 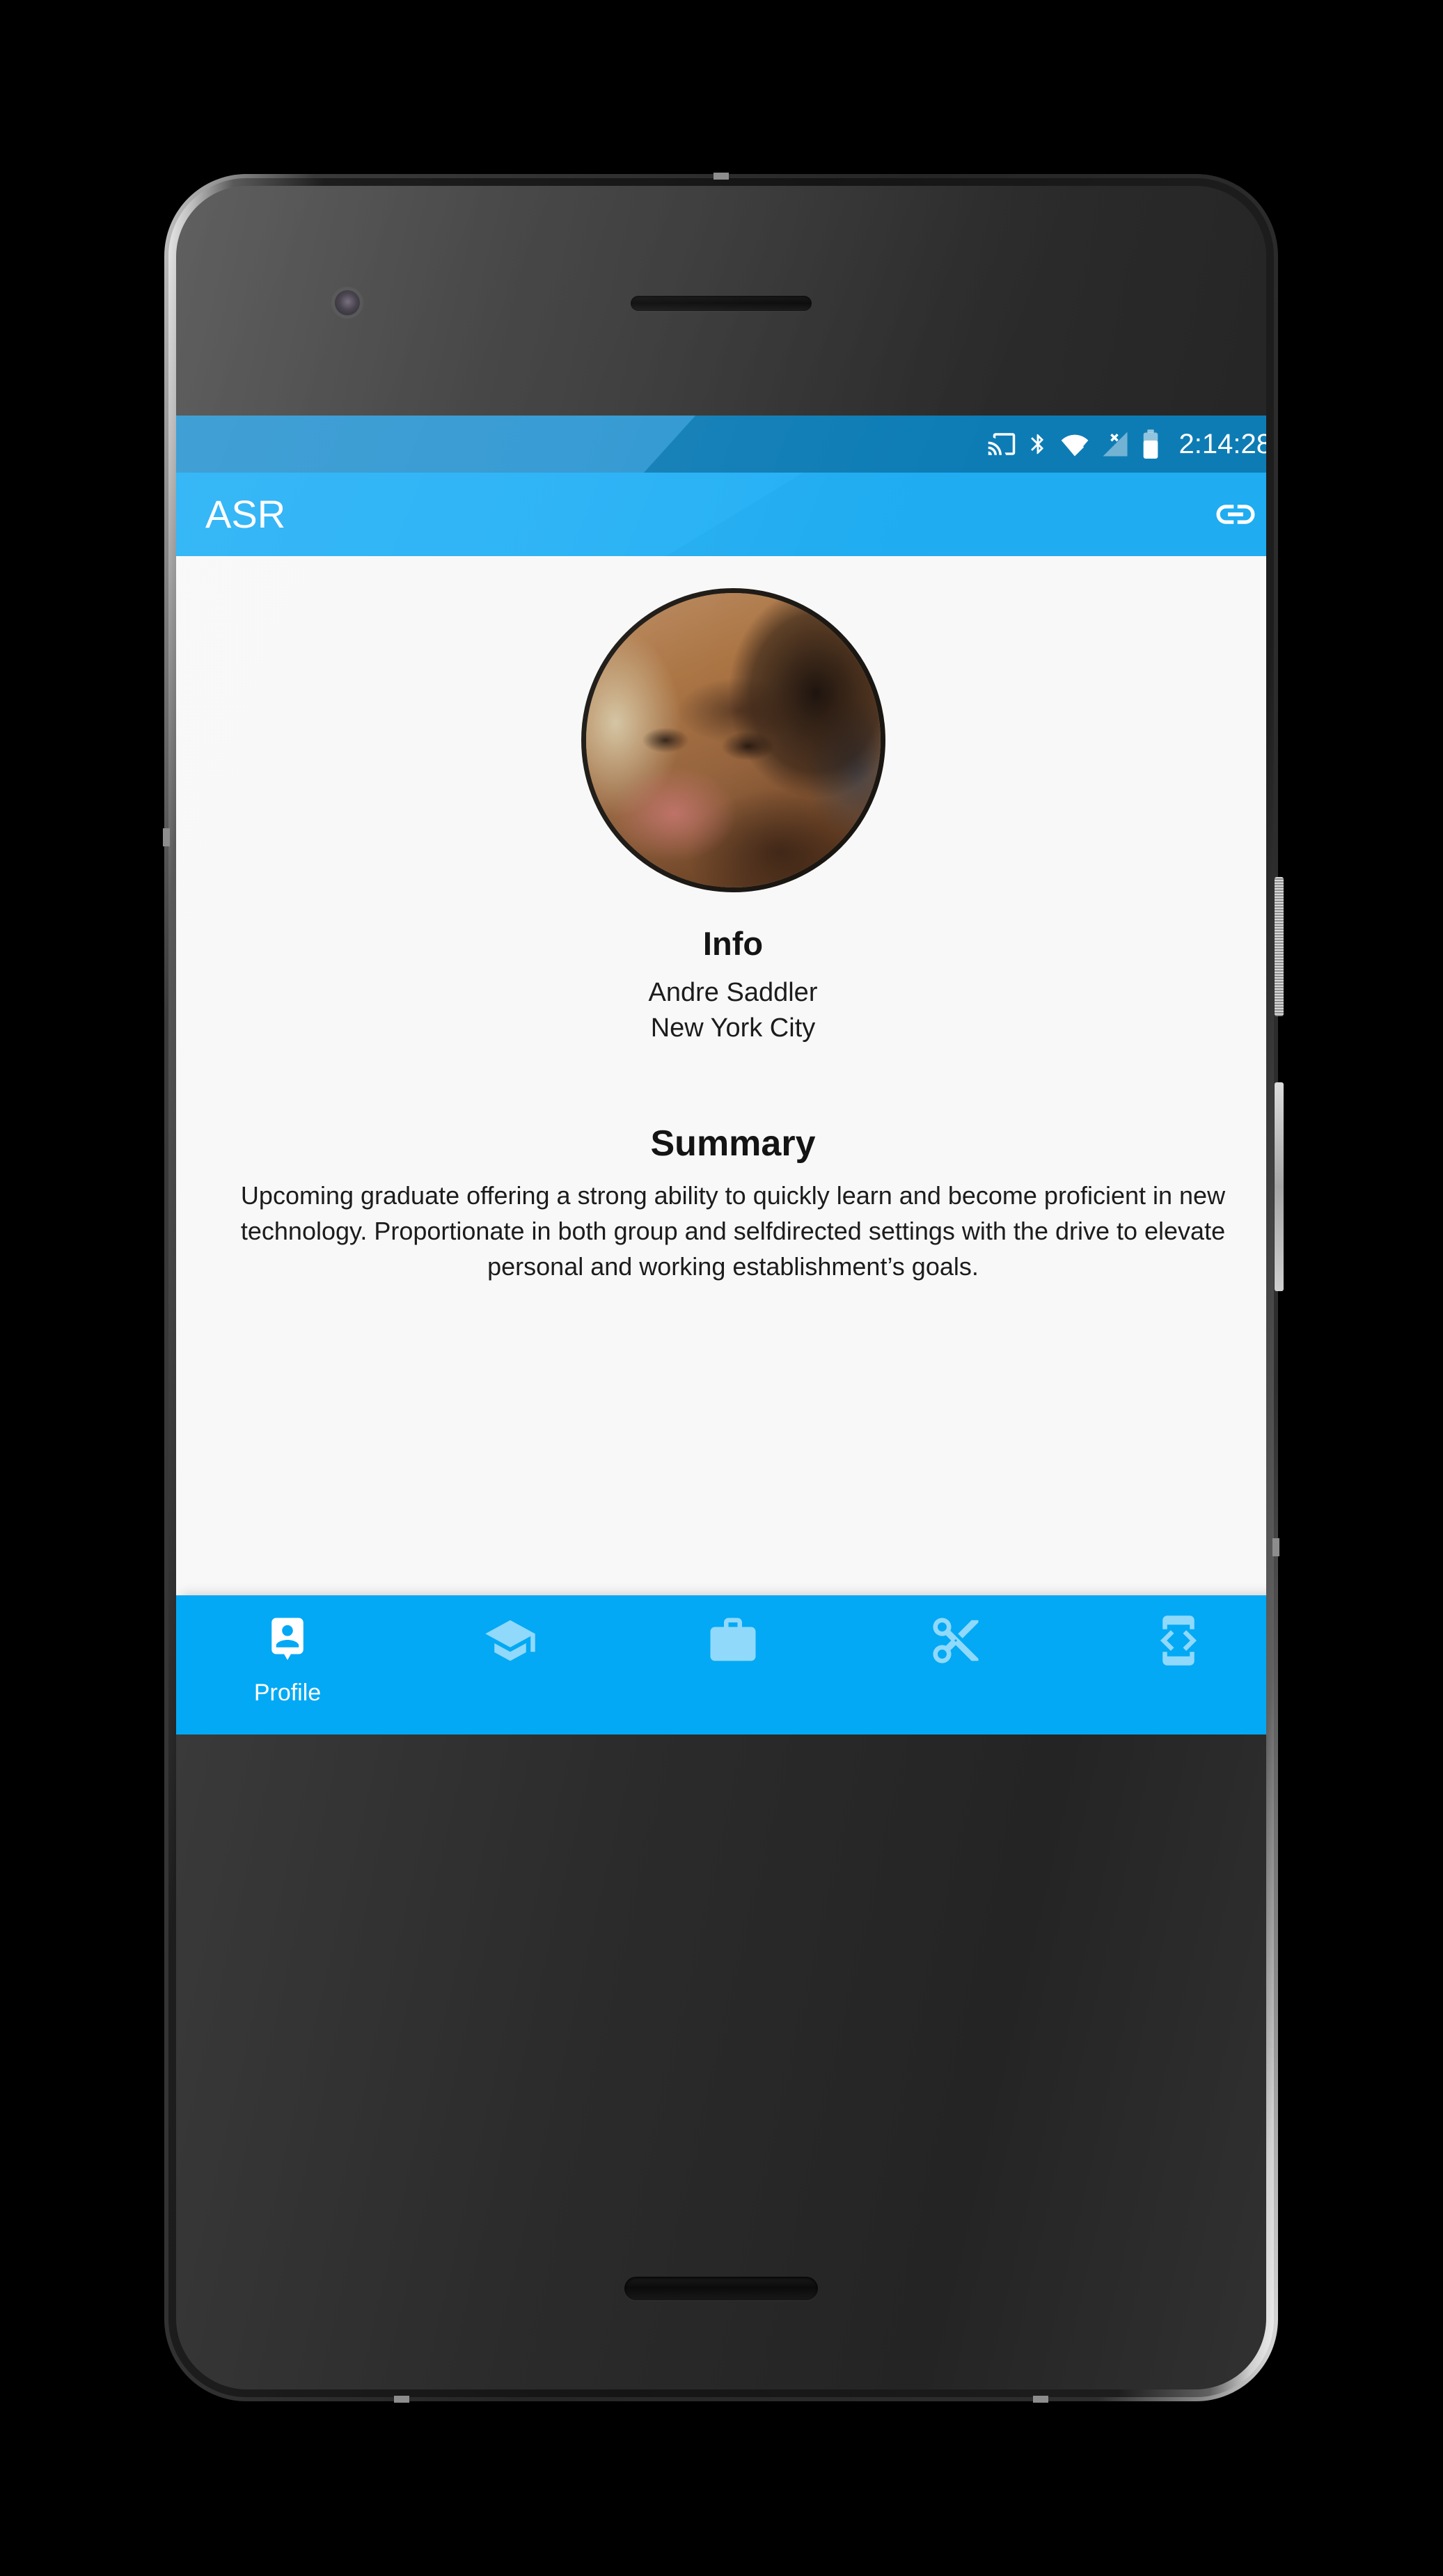 I want to click on briefcase-icon, so click(x=733, y=1642).